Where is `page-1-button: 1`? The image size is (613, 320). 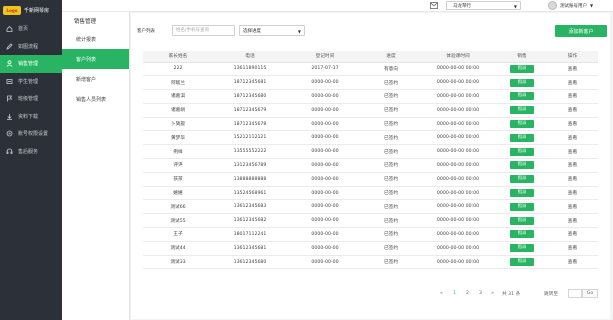 page-1-button: 1 is located at coordinates (454, 293).